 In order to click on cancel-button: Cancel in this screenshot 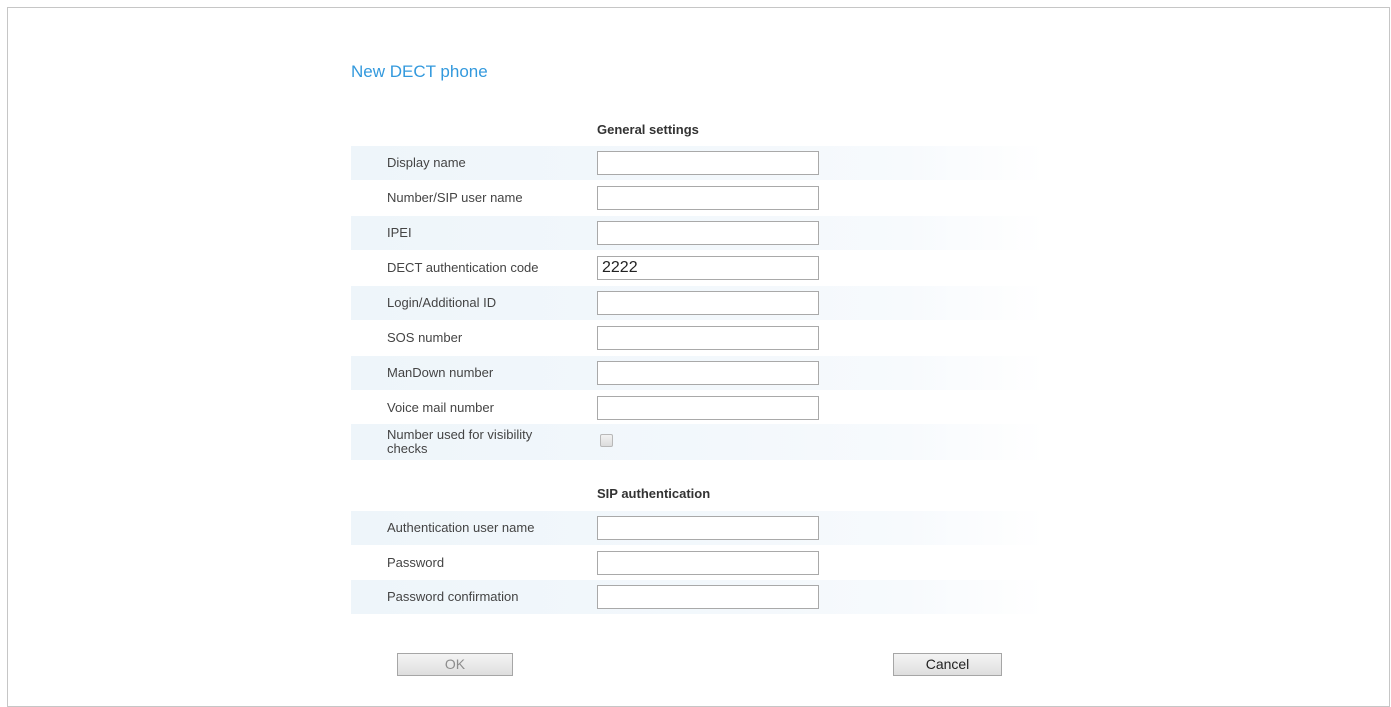, I will do `click(947, 664)`.